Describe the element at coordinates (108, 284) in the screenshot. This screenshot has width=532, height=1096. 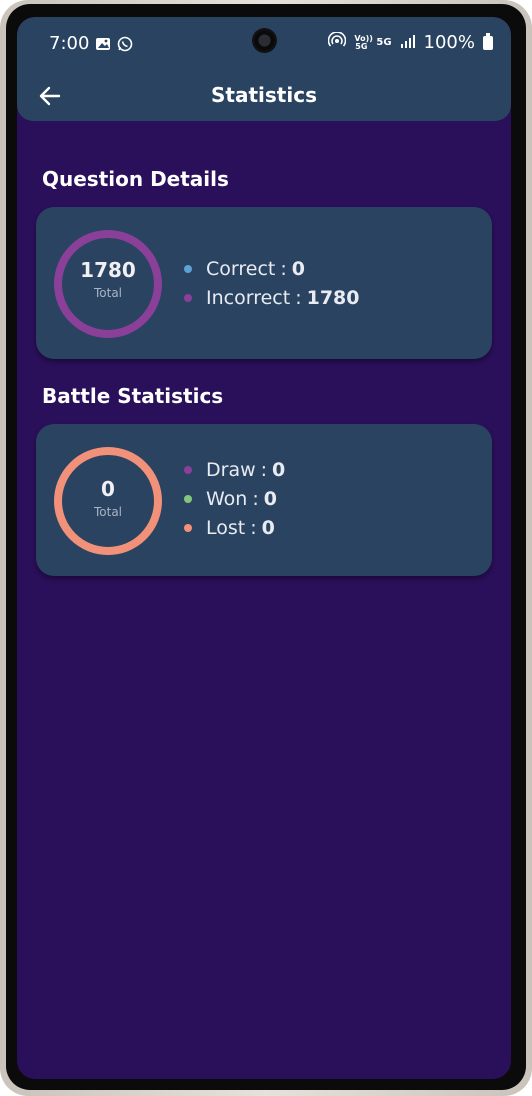
I see `question-total-ring: 1780 Total` at that location.